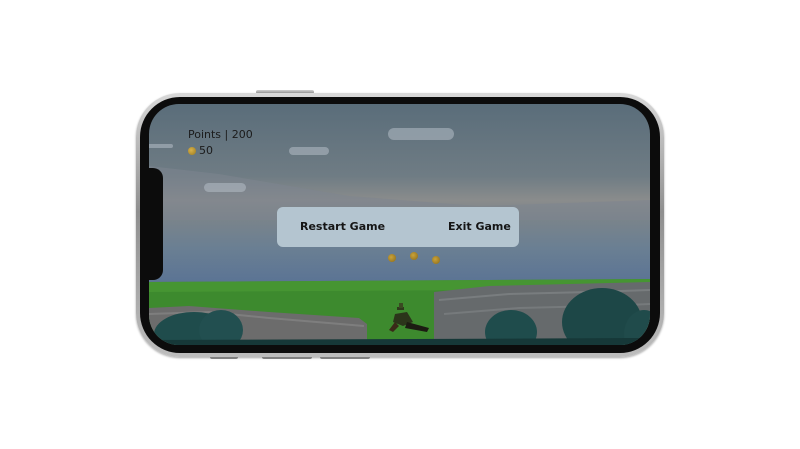 The image size is (800, 449). Describe the element at coordinates (155, 224) in the screenshot. I see `camera-notch` at that location.